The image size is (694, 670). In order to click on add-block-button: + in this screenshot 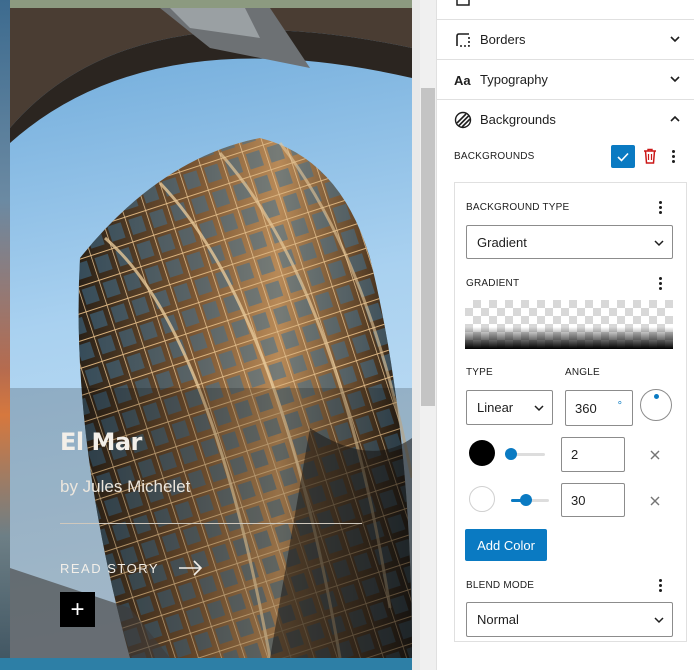, I will do `click(77, 609)`.